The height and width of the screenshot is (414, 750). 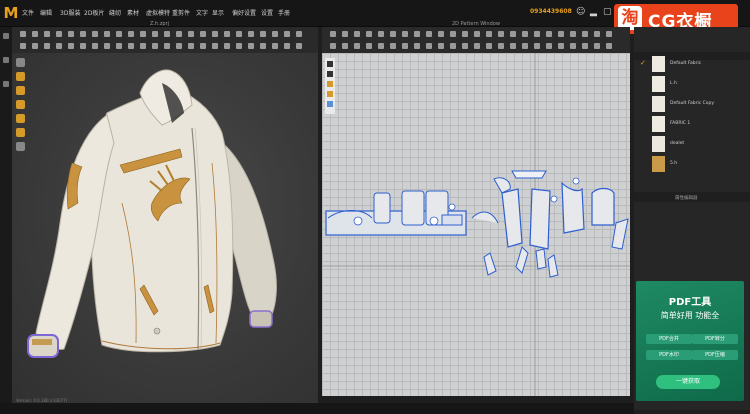 I want to click on render-icon, so click(x=20, y=146).